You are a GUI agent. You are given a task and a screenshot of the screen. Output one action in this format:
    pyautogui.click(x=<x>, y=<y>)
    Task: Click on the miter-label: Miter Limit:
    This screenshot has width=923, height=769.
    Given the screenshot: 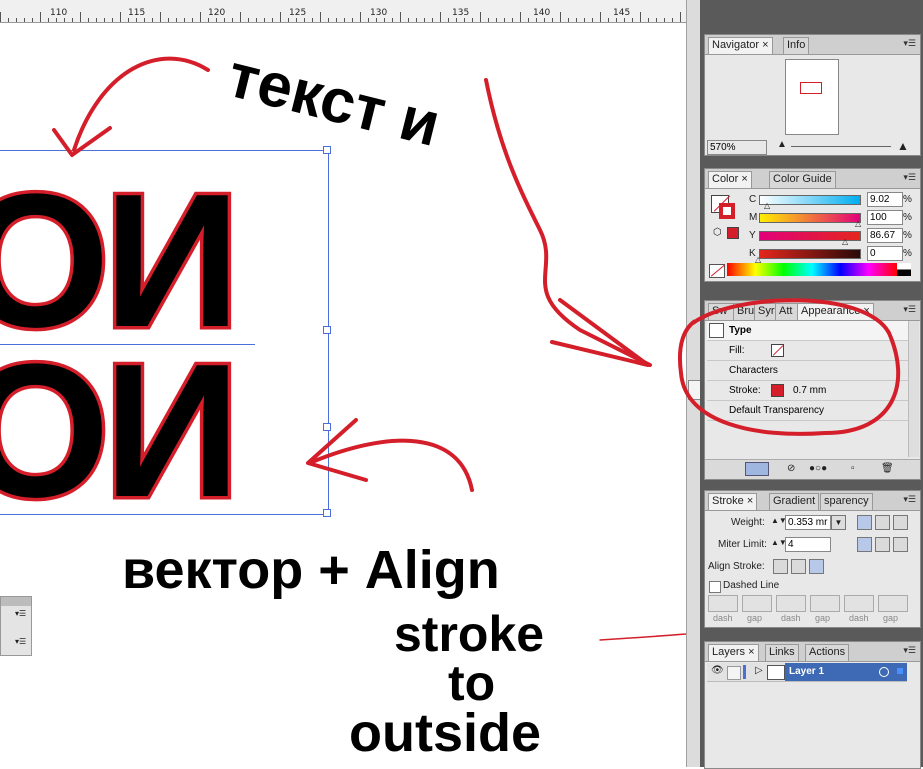 What is the action you would take?
    pyautogui.click(x=742, y=544)
    